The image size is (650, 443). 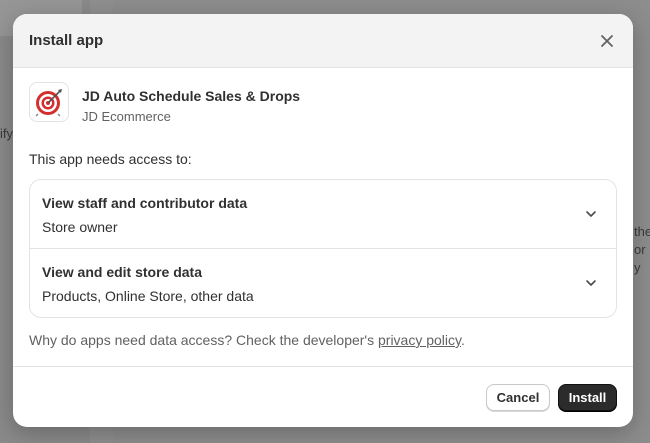 I want to click on close-icon, so click(x=607, y=40).